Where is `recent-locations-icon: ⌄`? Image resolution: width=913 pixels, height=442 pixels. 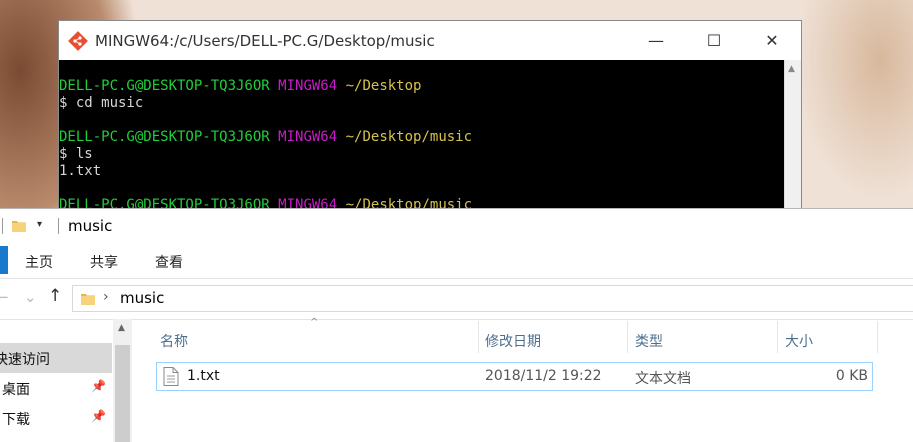 recent-locations-icon: ⌄ is located at coordinates (30, 297).